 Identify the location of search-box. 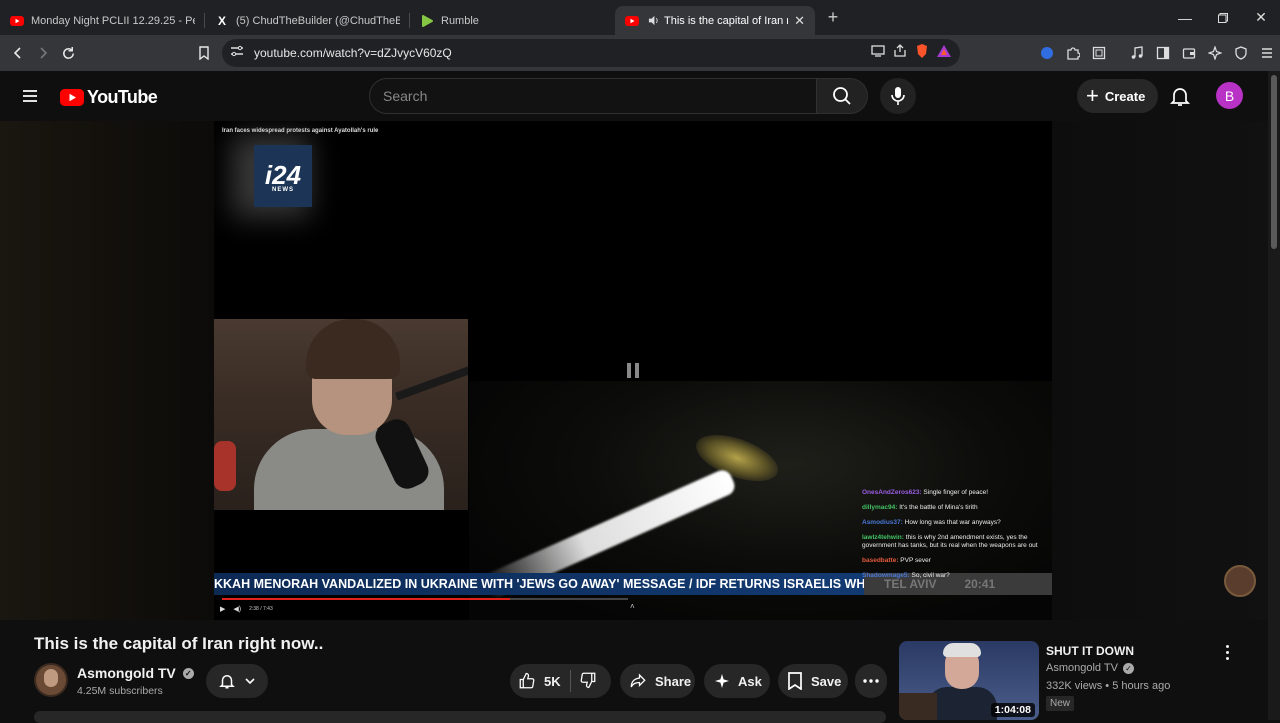
(593, 96).